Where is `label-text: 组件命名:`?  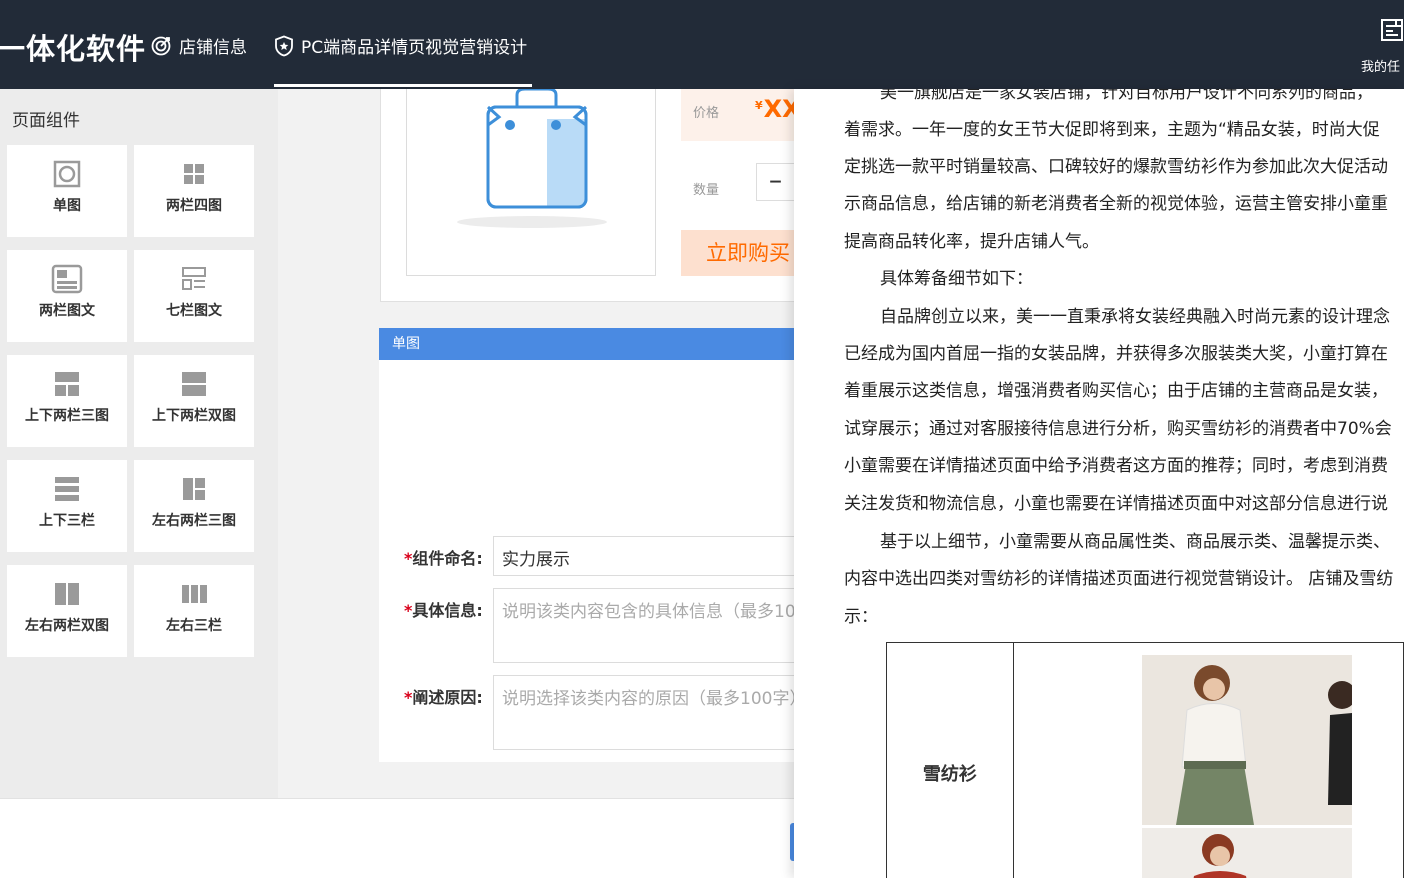 label-text: 组件命名: is located at coordinates (447, 558).